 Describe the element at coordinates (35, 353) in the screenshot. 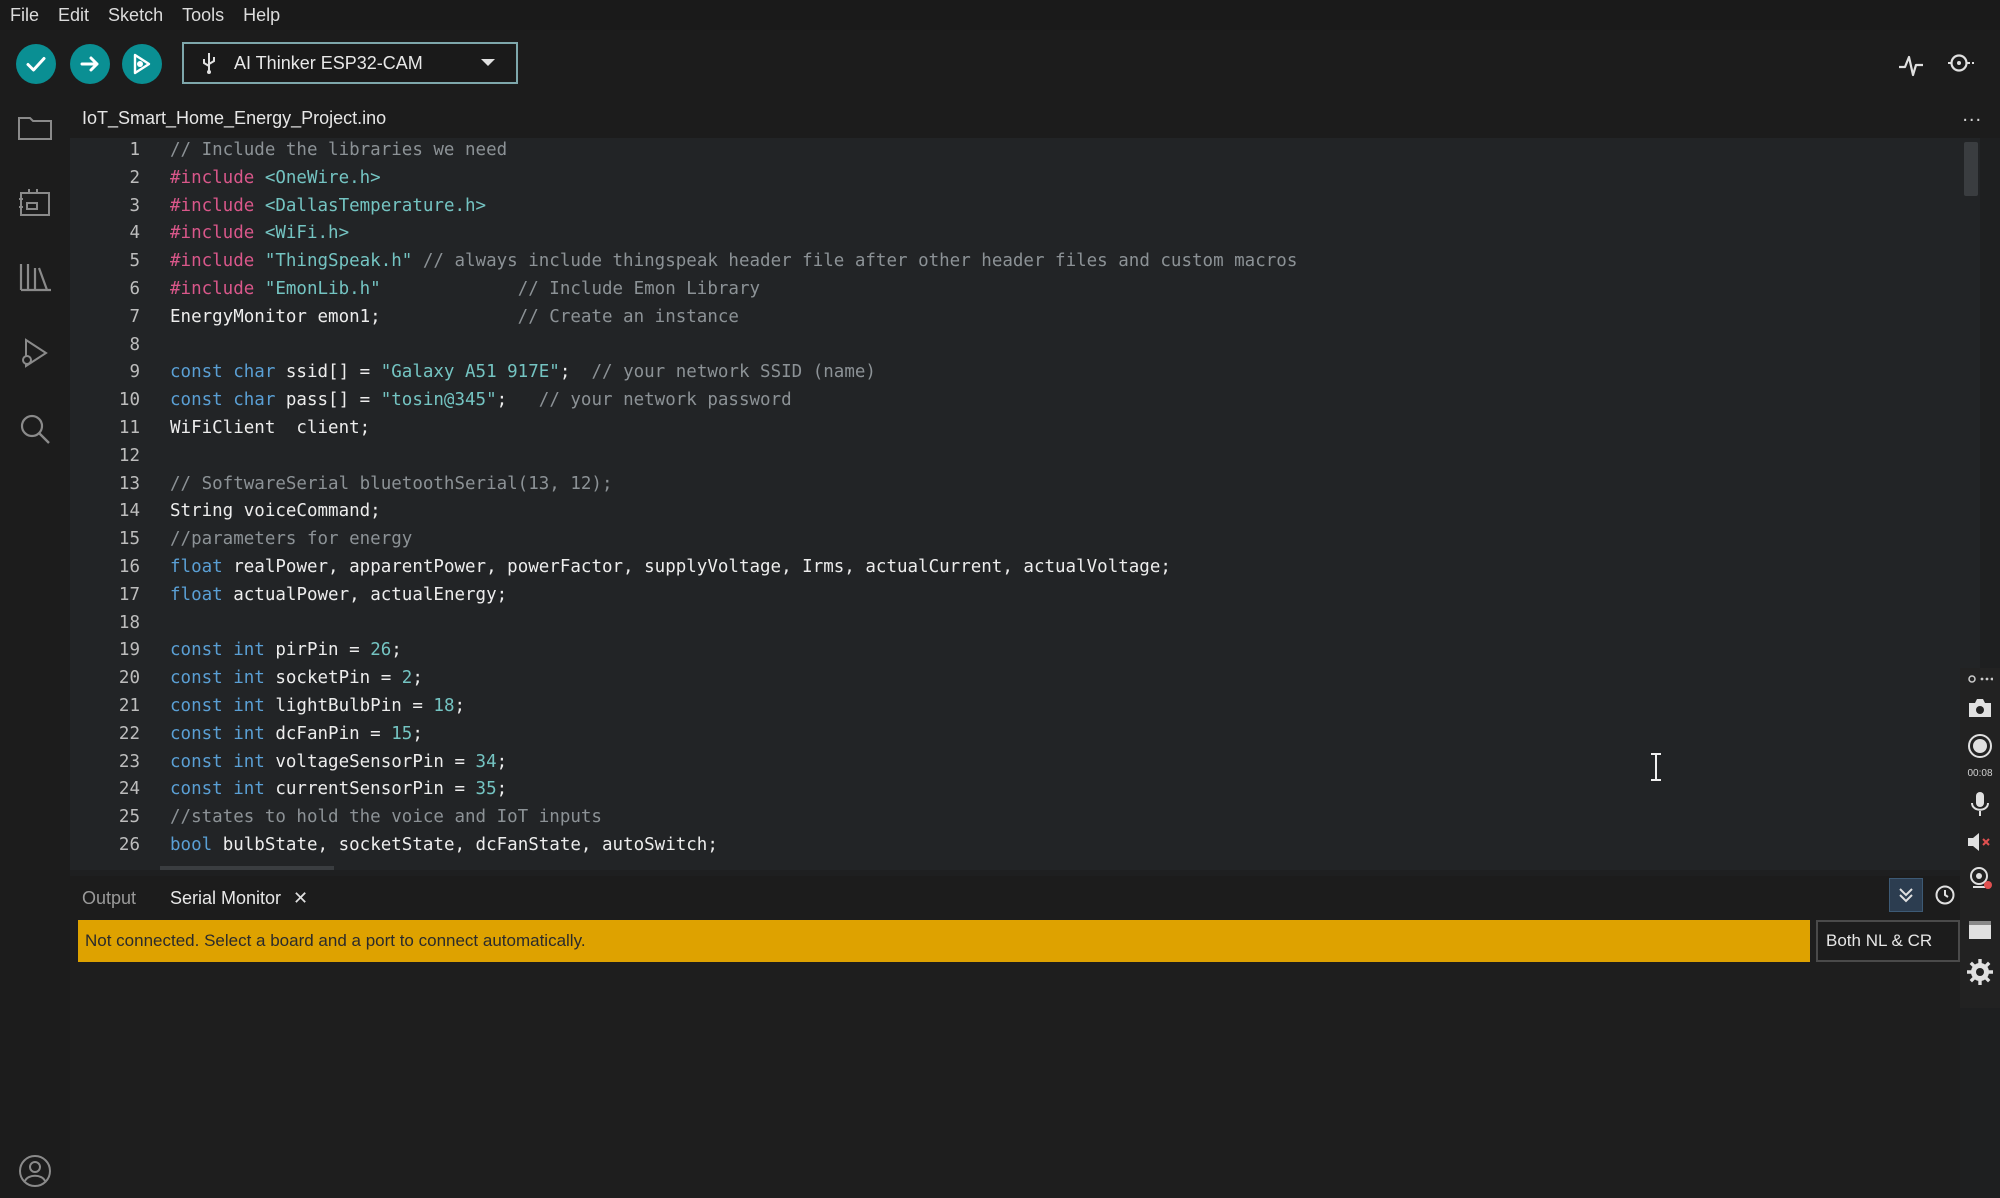

I see `sidebar-item-debug` at that location.